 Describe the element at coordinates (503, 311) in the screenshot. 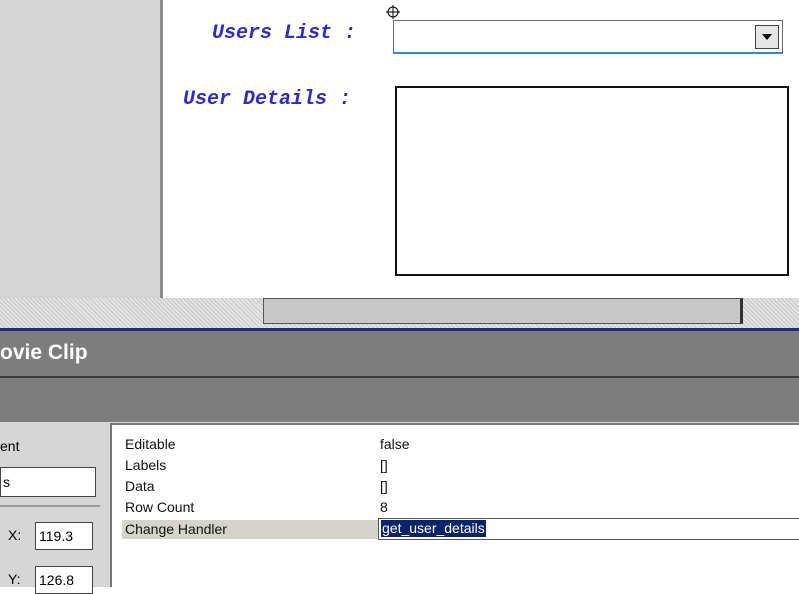

I see `horizontal-scrollbar-thumb` at that location.